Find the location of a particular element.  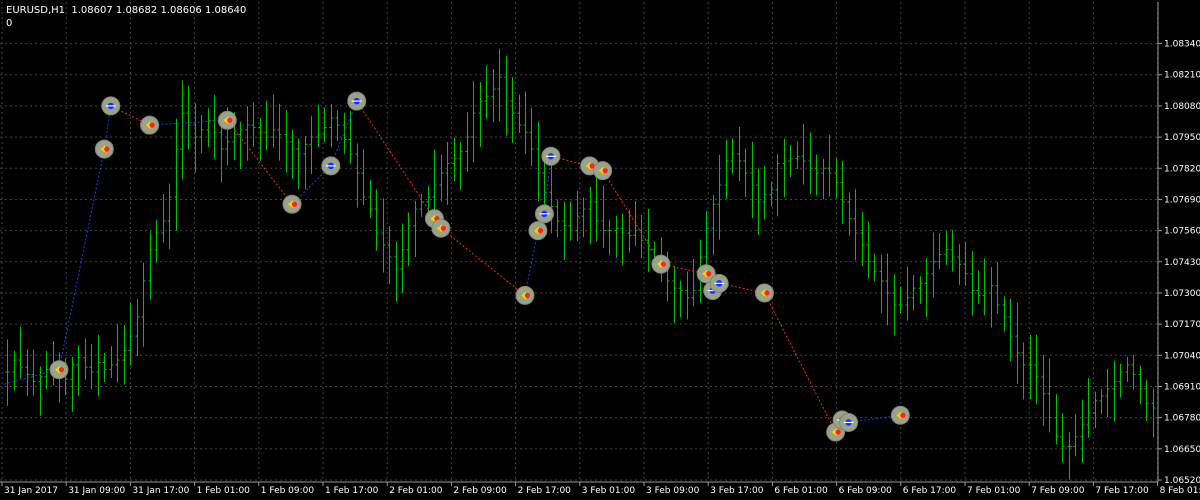

x-tick-label: 1 Feb 01:00 is located at coordinates (224, 491).